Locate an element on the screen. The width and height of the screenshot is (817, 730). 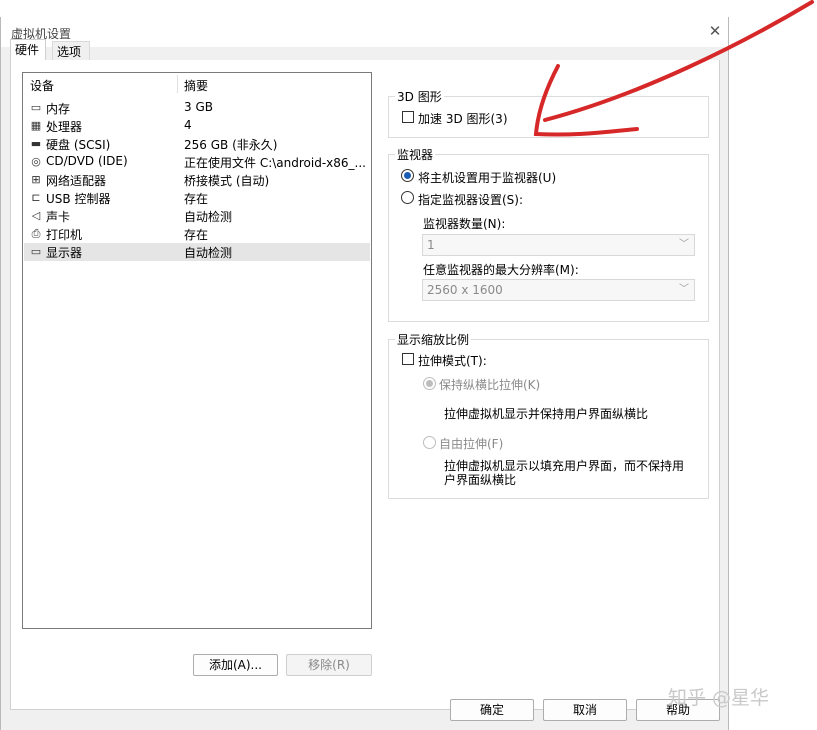
free-stretch-label: 自由拉伸(F) is located at coordinates (471, 443).